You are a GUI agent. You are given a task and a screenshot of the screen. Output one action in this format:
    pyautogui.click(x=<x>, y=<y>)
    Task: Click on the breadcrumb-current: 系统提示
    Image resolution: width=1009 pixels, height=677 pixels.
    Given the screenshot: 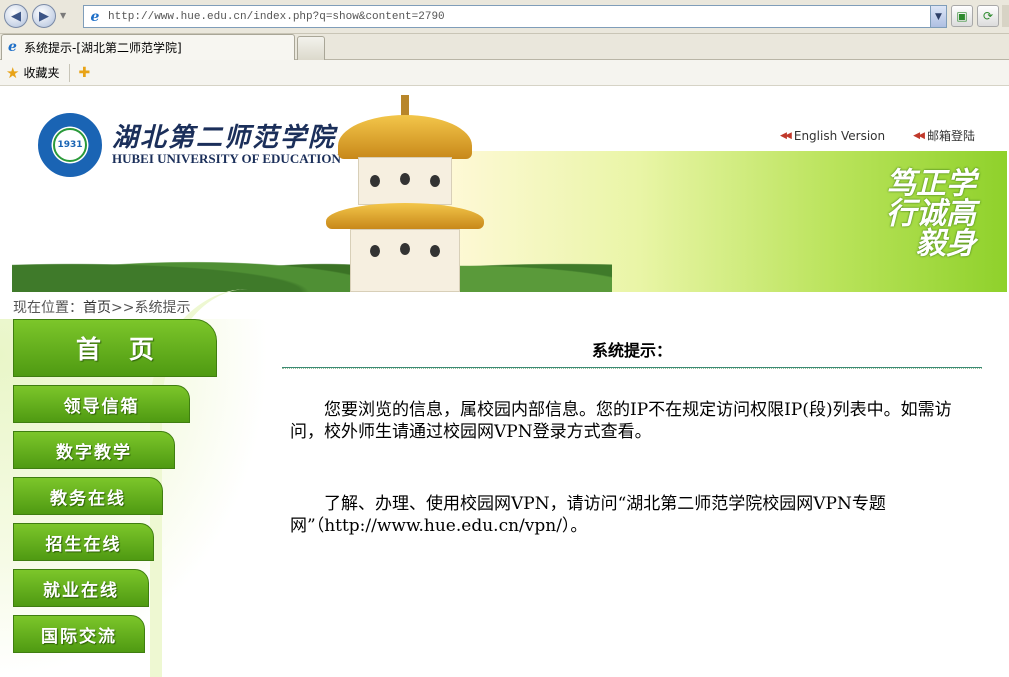 What is the action you would take?
    pyautogui.click(x=162, y=308)
    